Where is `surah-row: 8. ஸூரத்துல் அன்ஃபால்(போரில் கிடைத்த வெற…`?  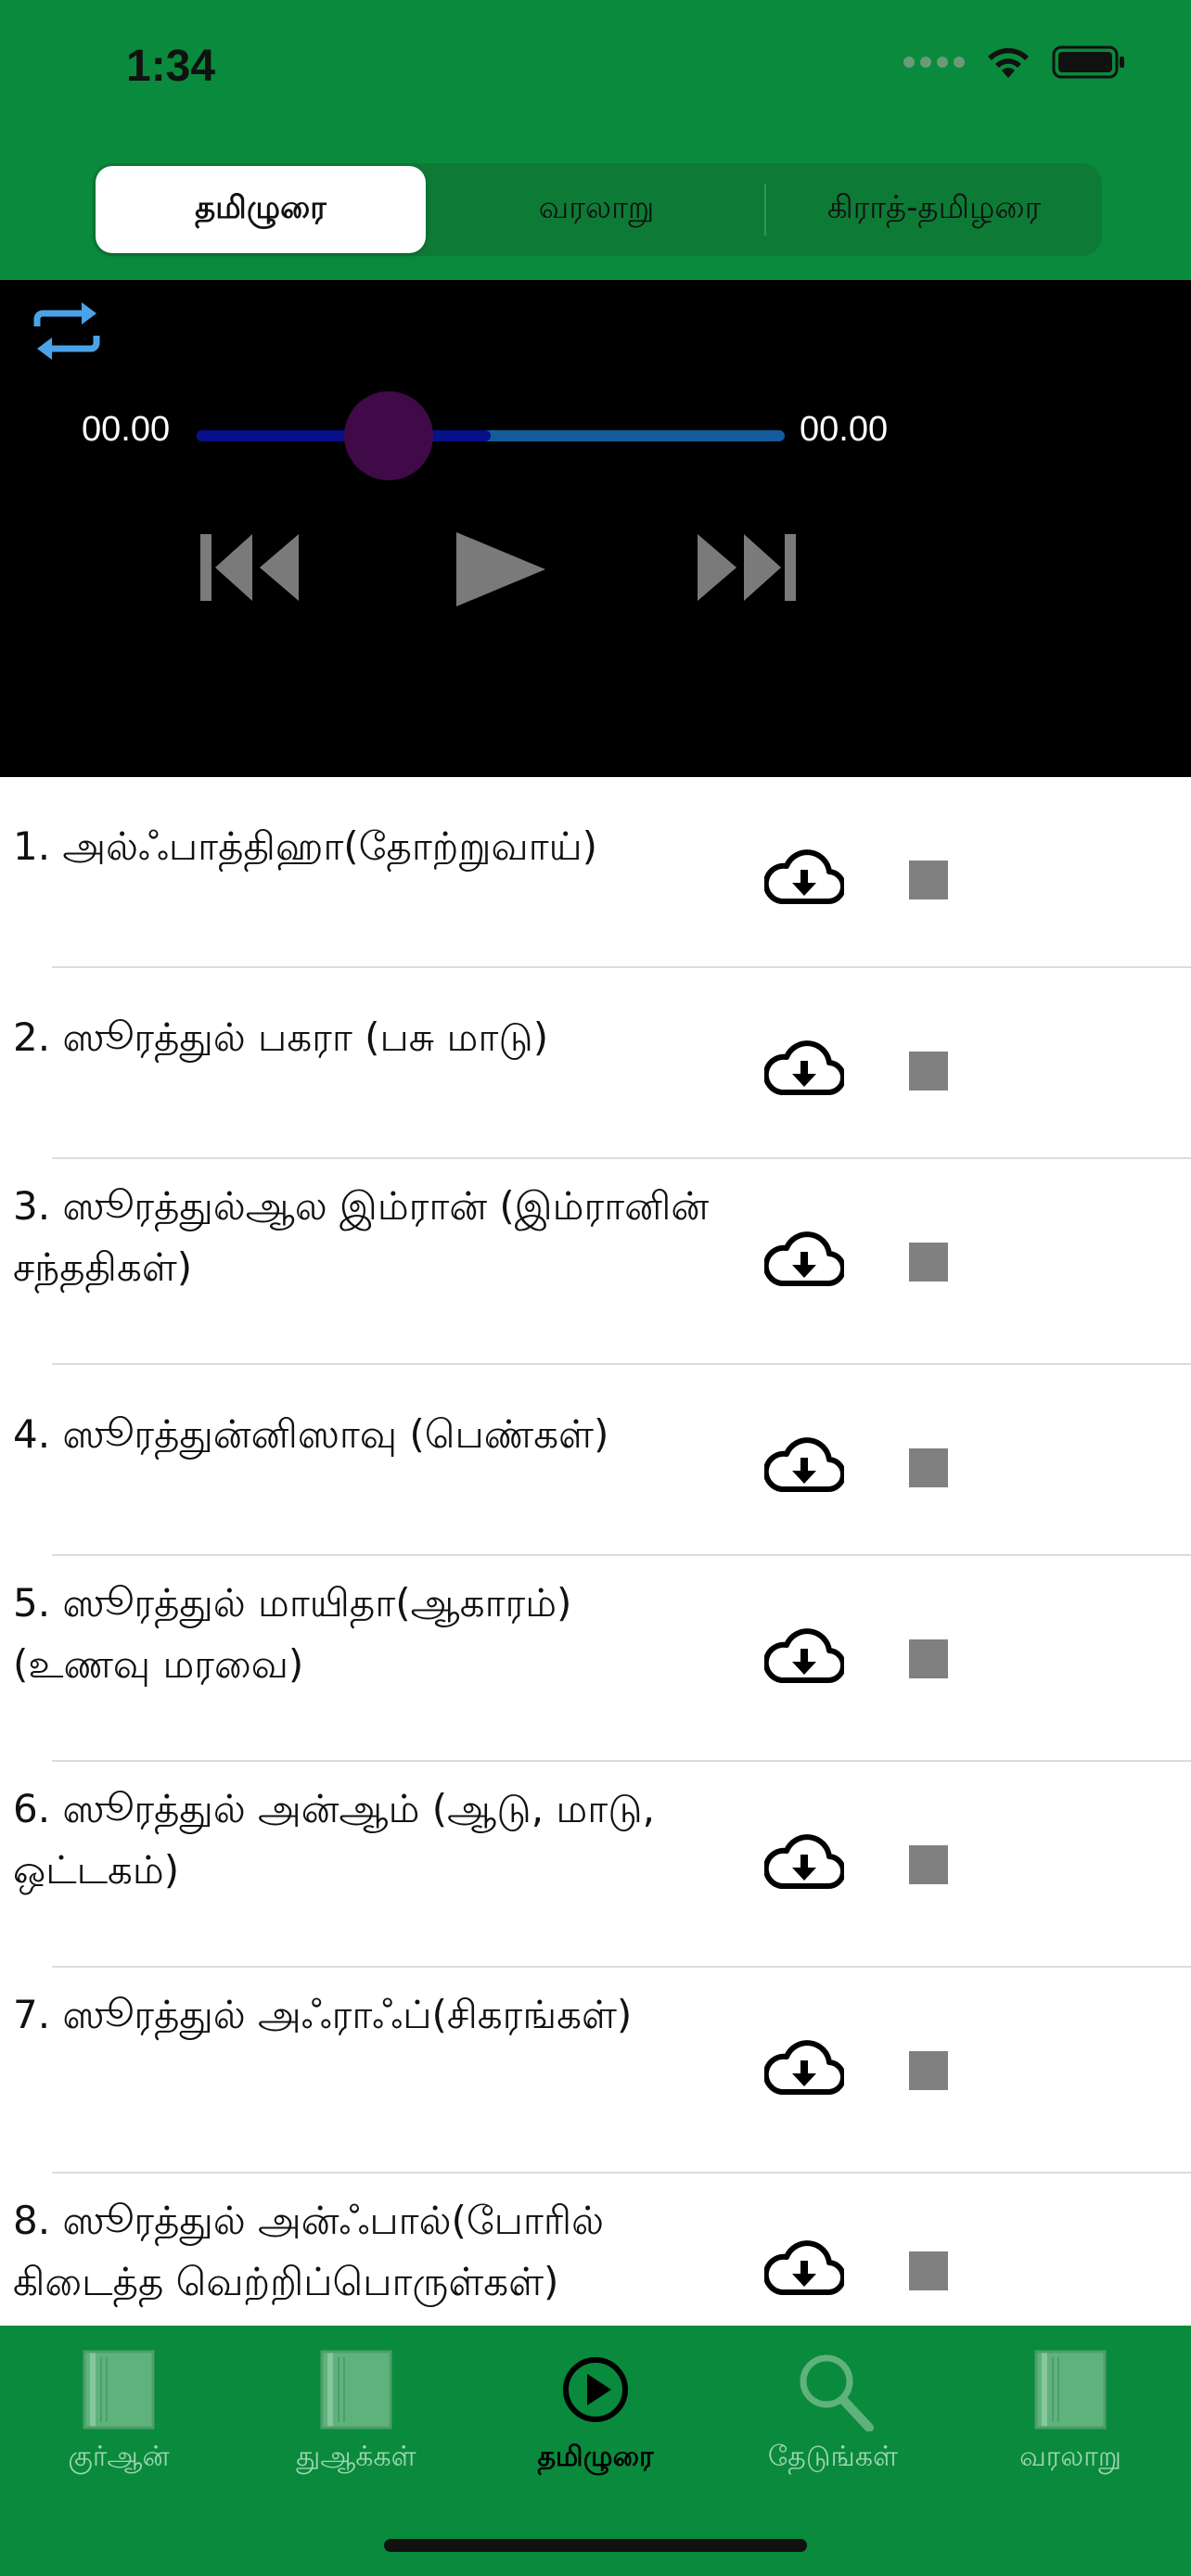
surah-row: 8. ஸூரத்துல் அன்ஃபால்(போரில் கிடைத்த வெற… is located at coordinates (595, 2250).